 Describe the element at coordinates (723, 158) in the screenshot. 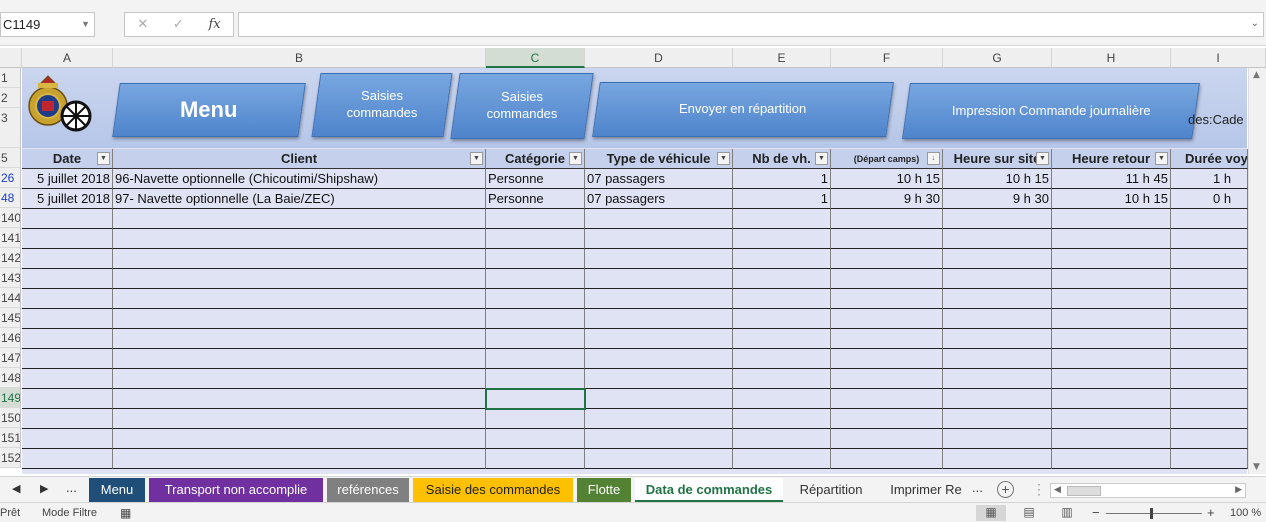

I see `dropdown-arrow-icon: ▼` at that location.